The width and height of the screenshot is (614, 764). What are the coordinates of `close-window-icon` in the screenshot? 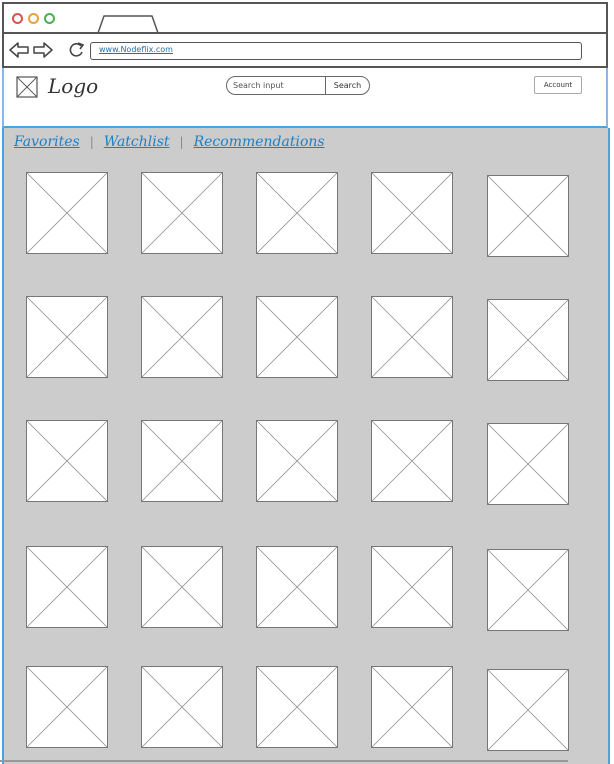 It's located at (17, 18).